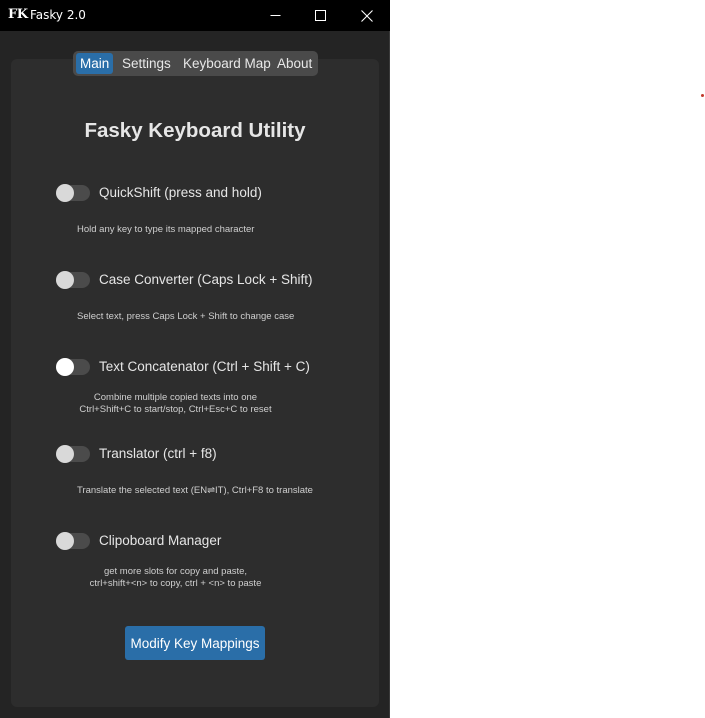 The height and width of the screenshot is (718, 705). What do you see at coordinates (95, 63) in the screenshot?
I see `tab-main: Main` at bounding box center [95, 63].